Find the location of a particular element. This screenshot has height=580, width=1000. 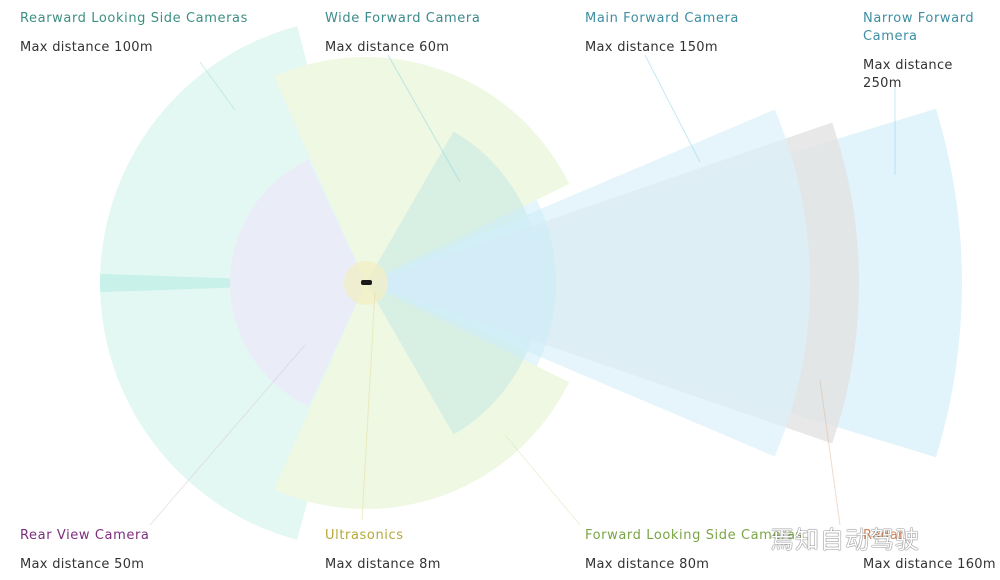

label-narrow-forward-camera: Narrow Forward Camera Max distance 250m is located at coordinates (928, 51).